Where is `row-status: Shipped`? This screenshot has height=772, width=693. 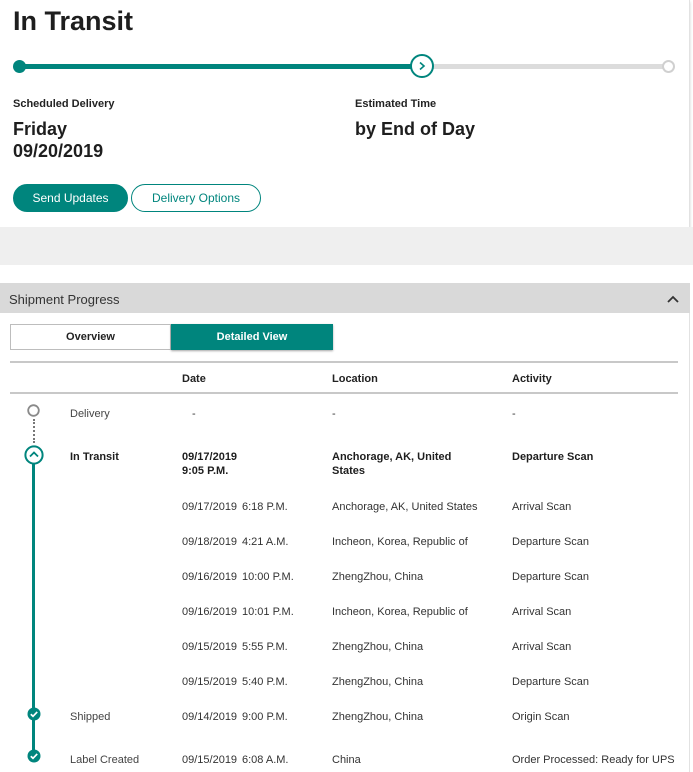
row-status: Shipped is located at coordinates (90, 717).